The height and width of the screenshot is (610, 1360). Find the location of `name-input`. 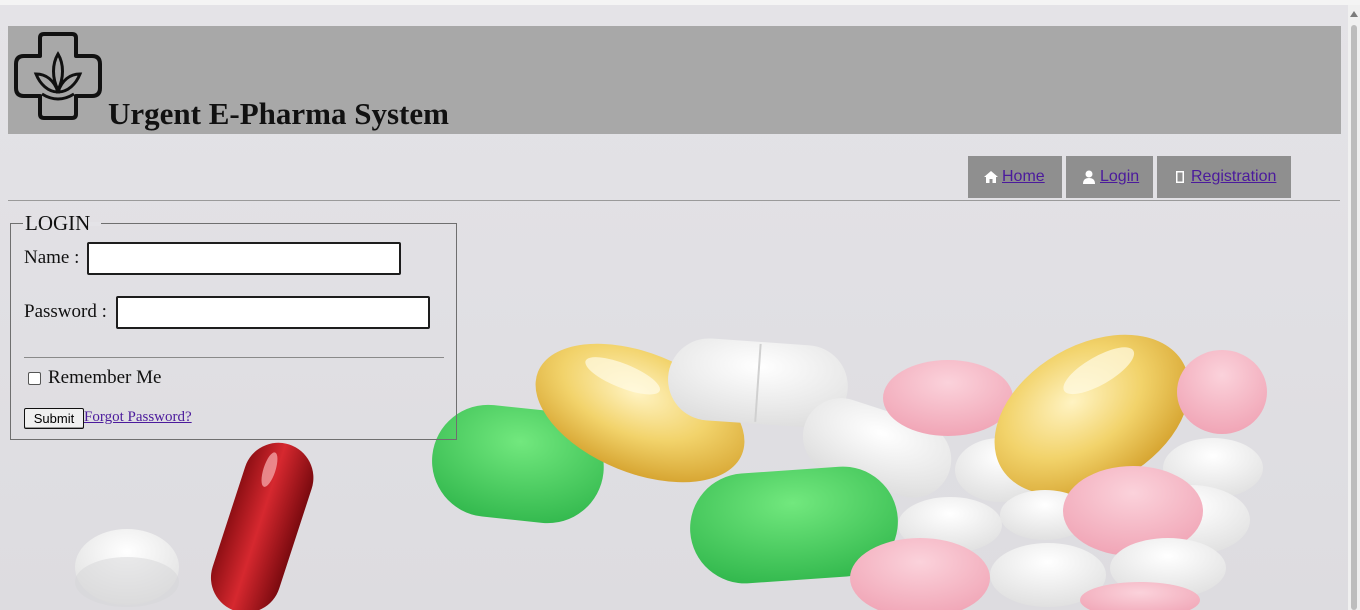

name-input is located at coordinates (244, 258).